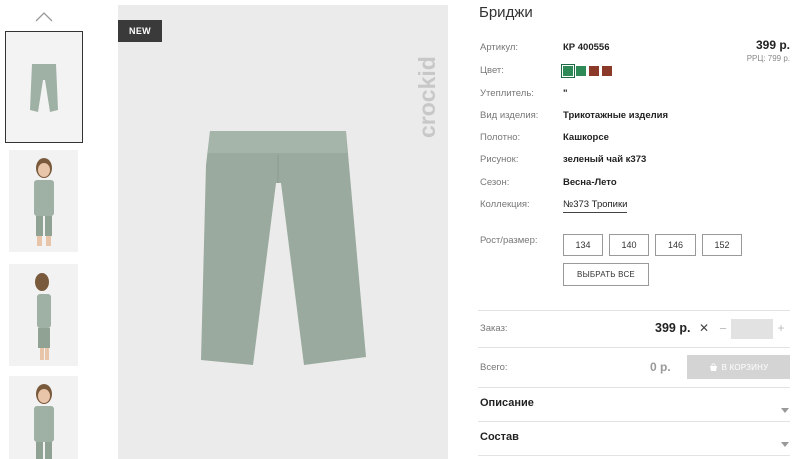 Image resolution: width=800 pixels, height=459 pixels. I want to click on add-to-cart-button: В КОРЗИНУ, so click(738, 367).